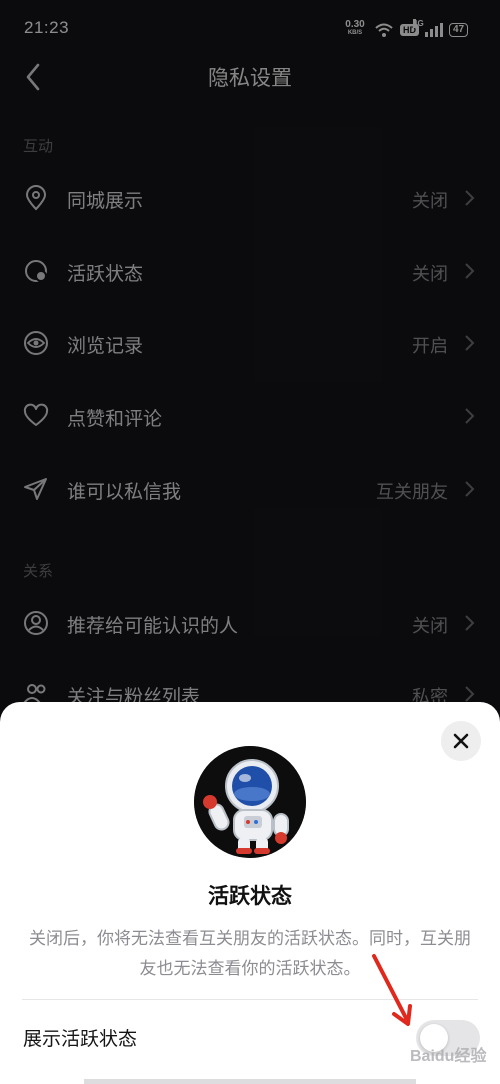 The height and width of the screenshot is (1084, 500). I want to click on astronaut-avatar, so click(250, 802).